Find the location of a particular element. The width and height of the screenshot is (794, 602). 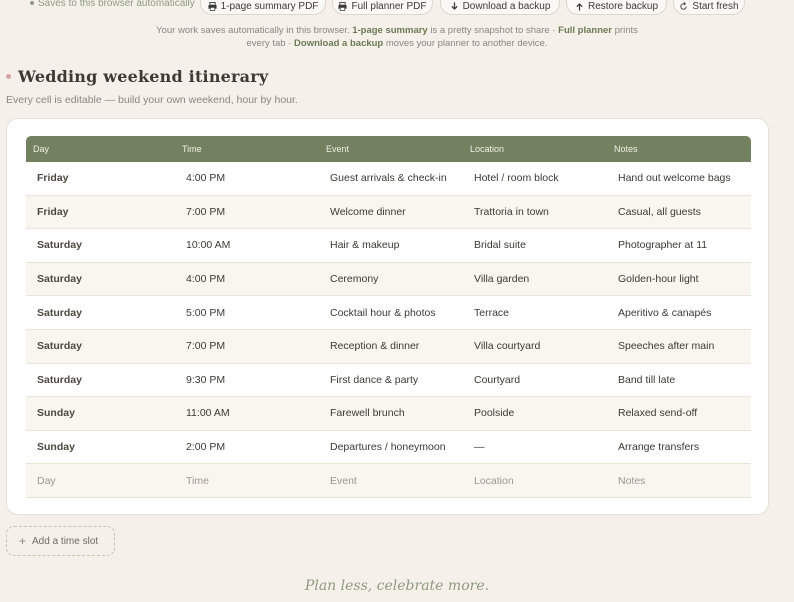

cell-location: Courtyard is located at coordinates (534, 380).